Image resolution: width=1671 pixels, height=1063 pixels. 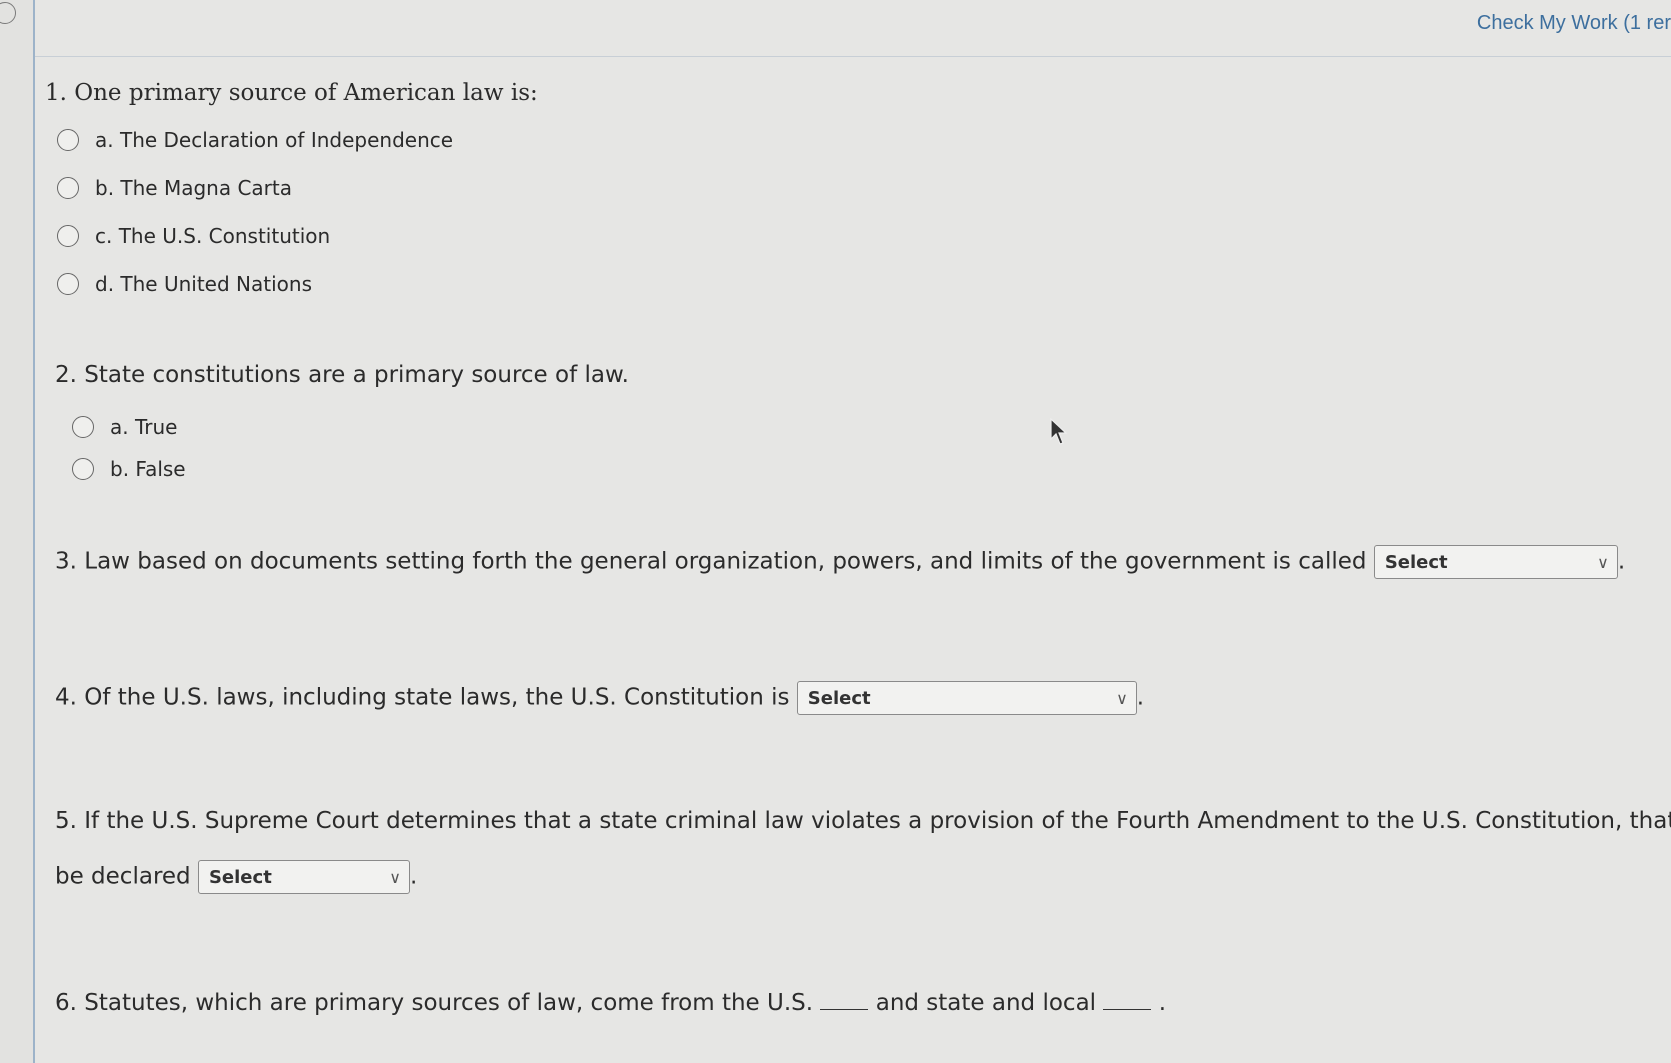 I want to click on q3-select-dropdown: Select ∨, so click(x=1495, y=562).